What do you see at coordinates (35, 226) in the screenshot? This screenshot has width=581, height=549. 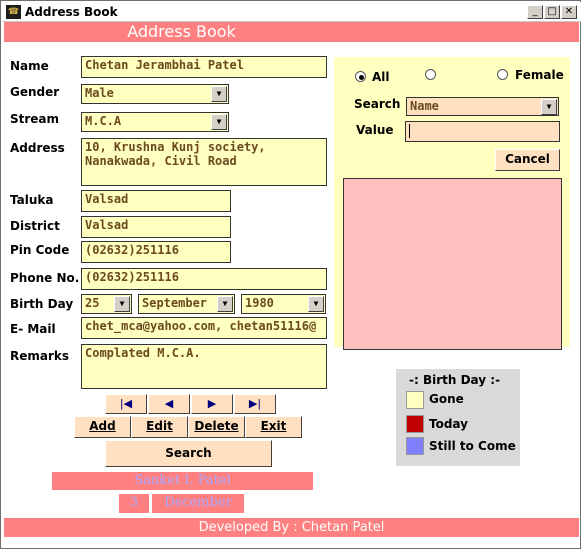 I see `district-label: District` at bounding box center [35, 226].